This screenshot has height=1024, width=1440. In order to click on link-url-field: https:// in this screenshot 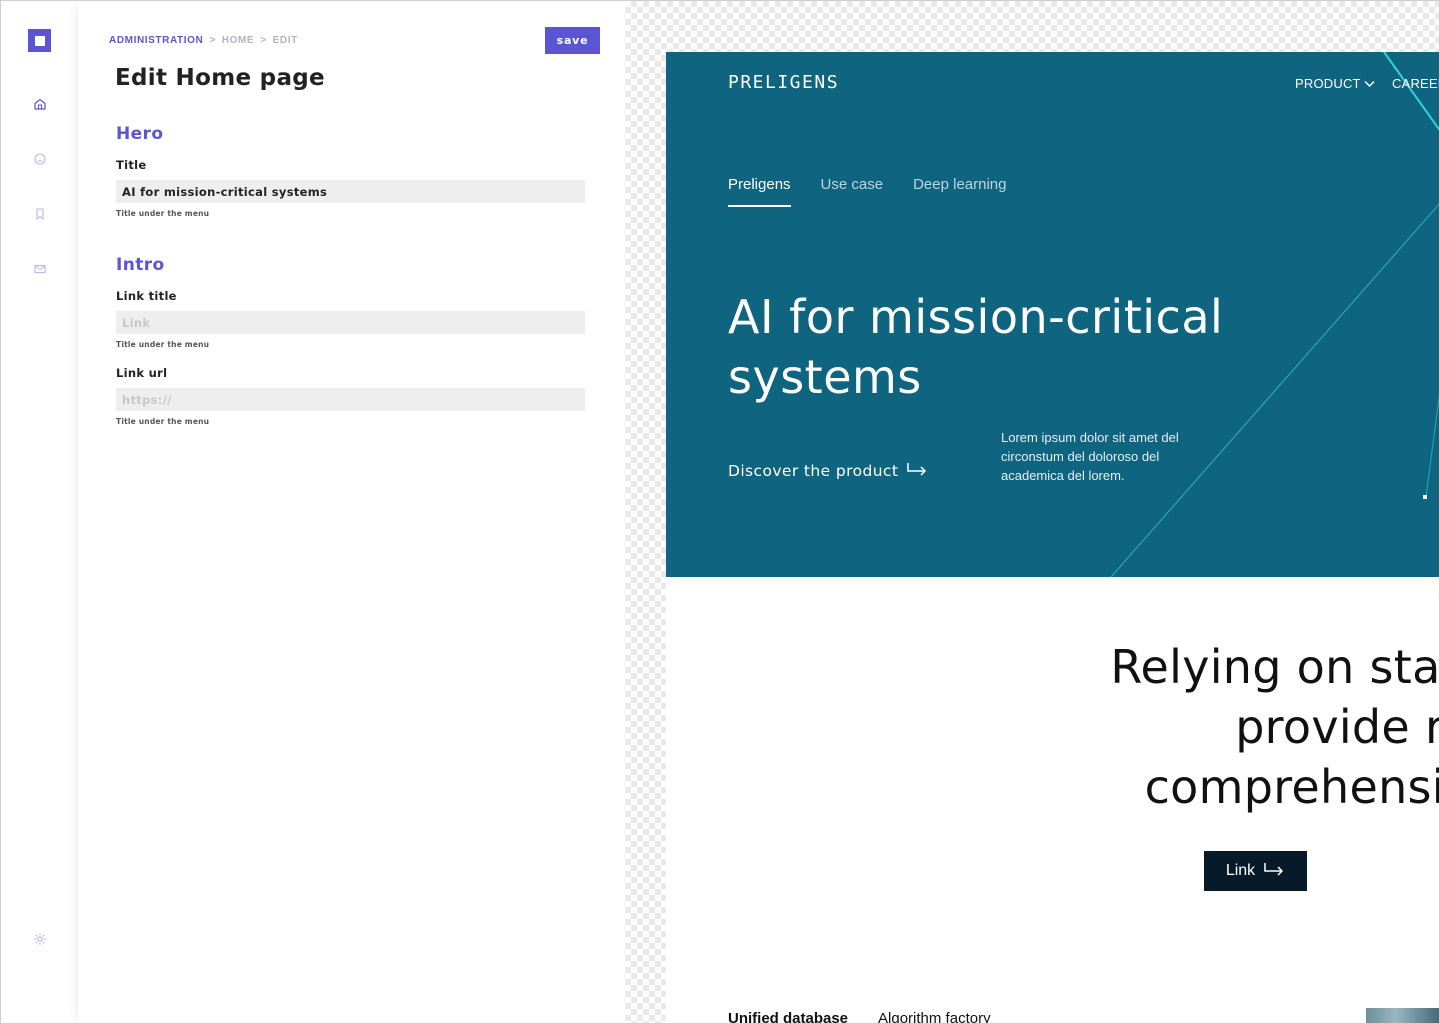, I will do `click(350, 399)`.